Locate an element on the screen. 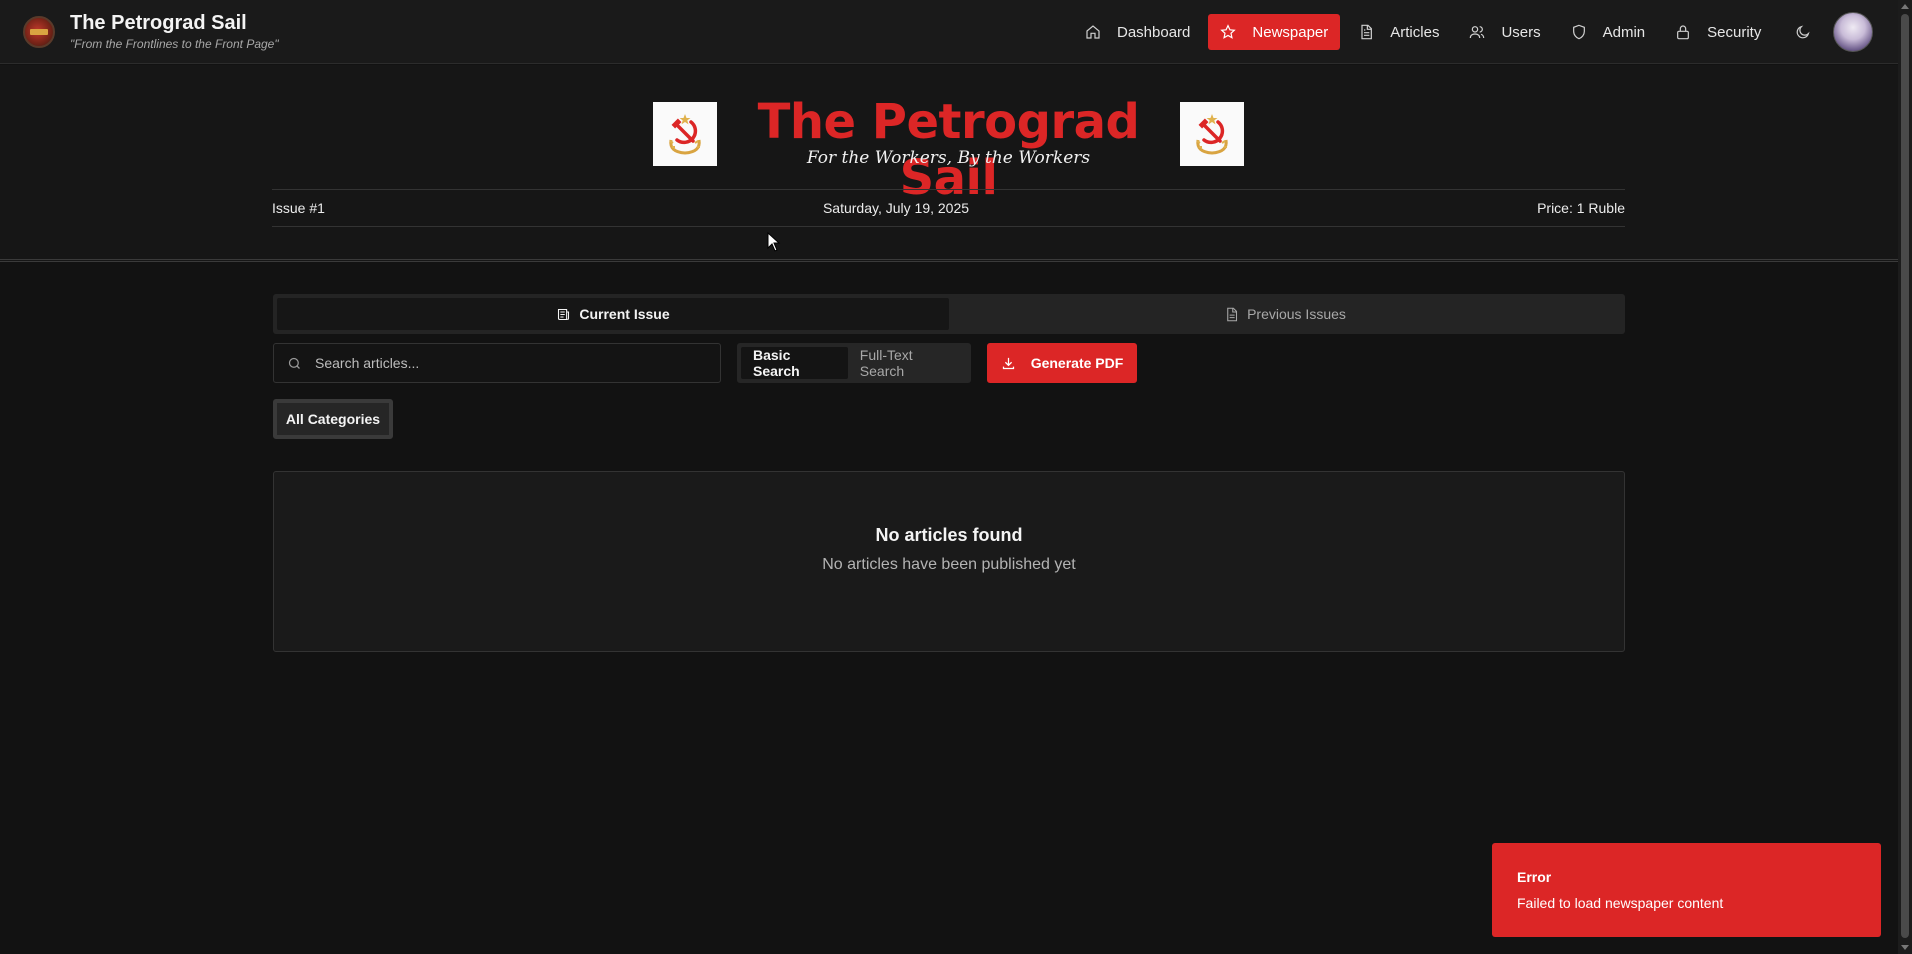  nav-item-articles: Articles is located at coordinates (1398, 32).